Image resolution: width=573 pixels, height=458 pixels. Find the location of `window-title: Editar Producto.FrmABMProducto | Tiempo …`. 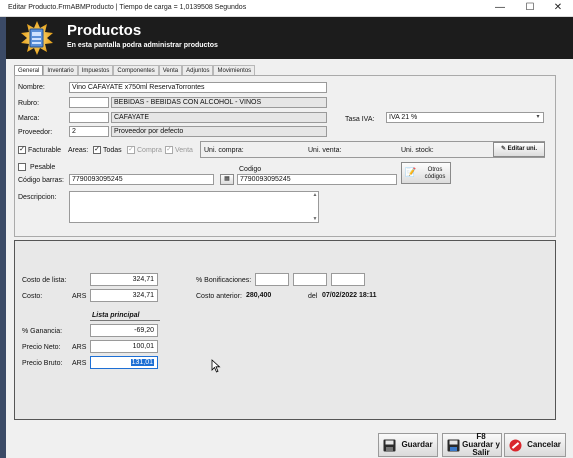

window-title: Editar Producto.FrmABMProducto | Tiempo … is located at coordinates (127, 7).